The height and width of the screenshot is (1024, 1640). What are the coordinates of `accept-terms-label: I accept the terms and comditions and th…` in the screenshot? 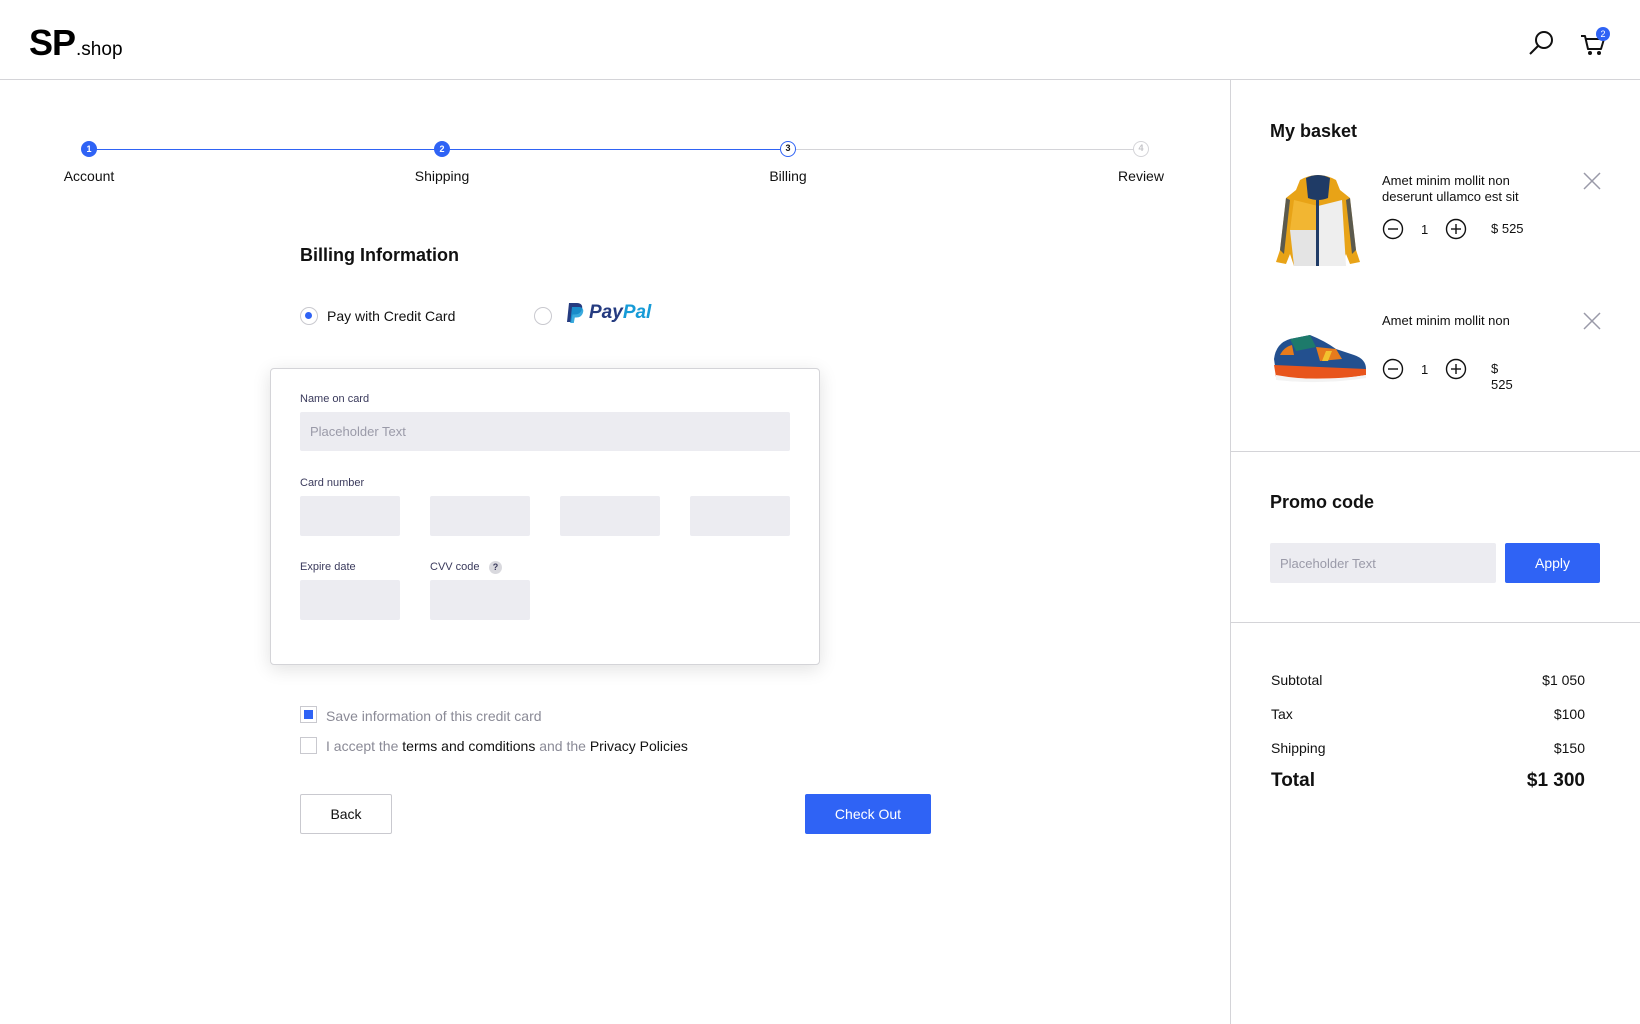 It's located at (507, 746).